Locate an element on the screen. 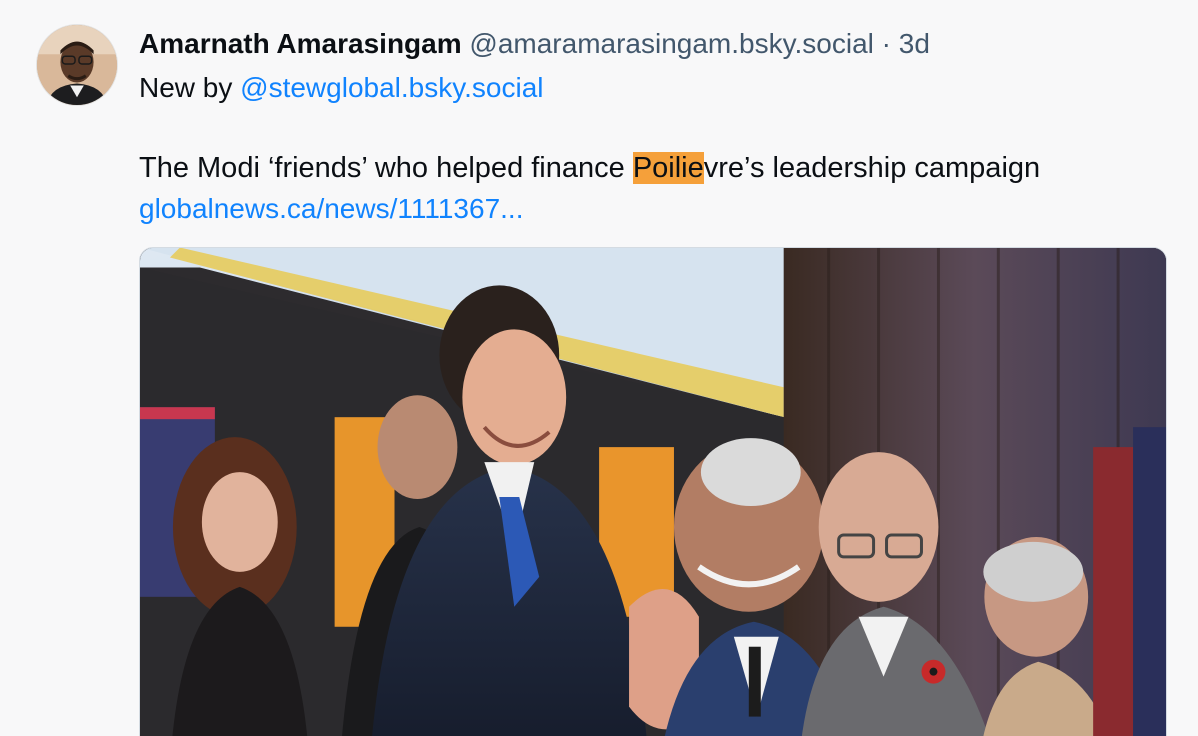 This screenshot has width=1198, height=736. post-intro-text: New by is located at coordinates (186, 87).